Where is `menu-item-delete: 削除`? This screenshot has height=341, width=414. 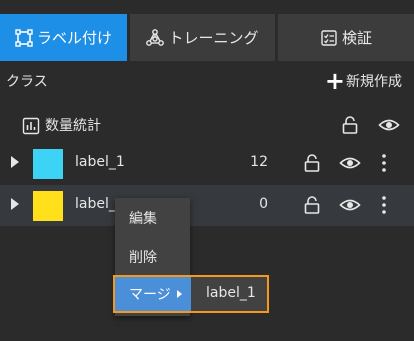
menu-item-delete: 削除 is located at coordinates (143, 257).